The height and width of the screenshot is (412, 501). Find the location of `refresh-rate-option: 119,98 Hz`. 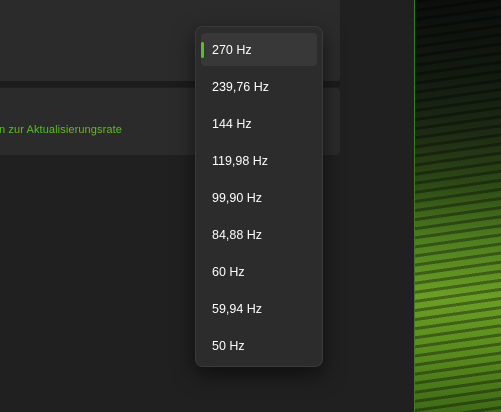

refresh-rate-option: 119,98 Hz is located at coordinates (259, 160).